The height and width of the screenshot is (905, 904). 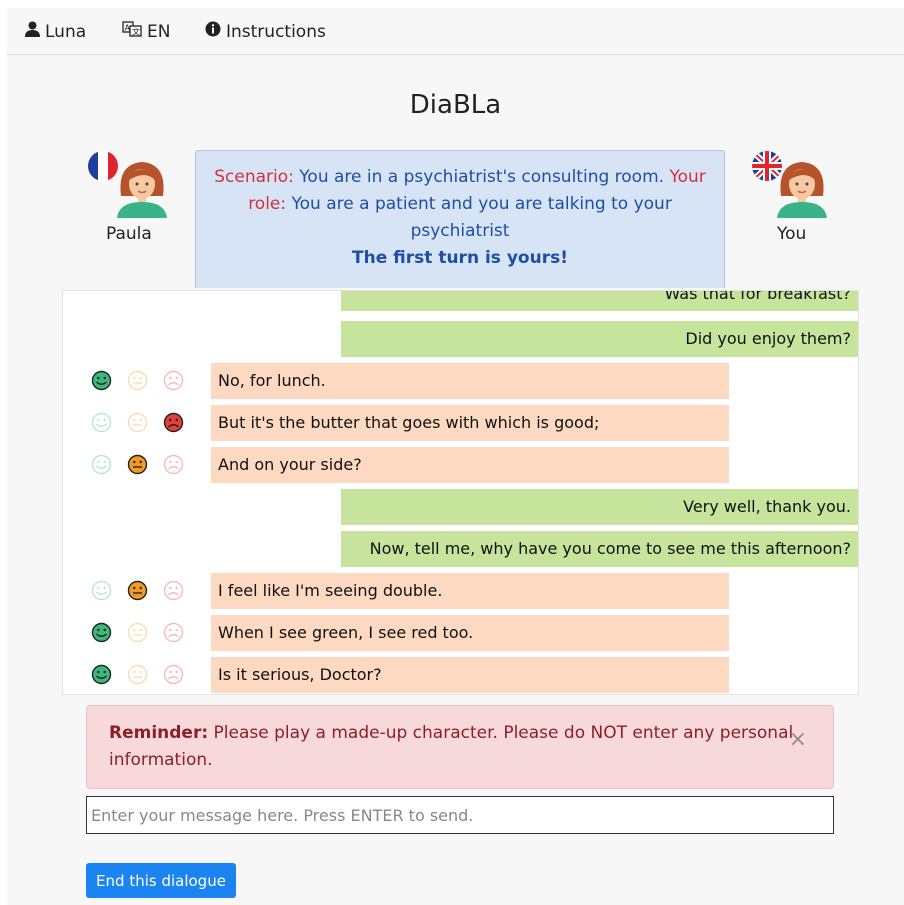 What do you see at coordinates (792, 234) in the screenshot?
I see `self-name: You` at bounding box center [792, 234].